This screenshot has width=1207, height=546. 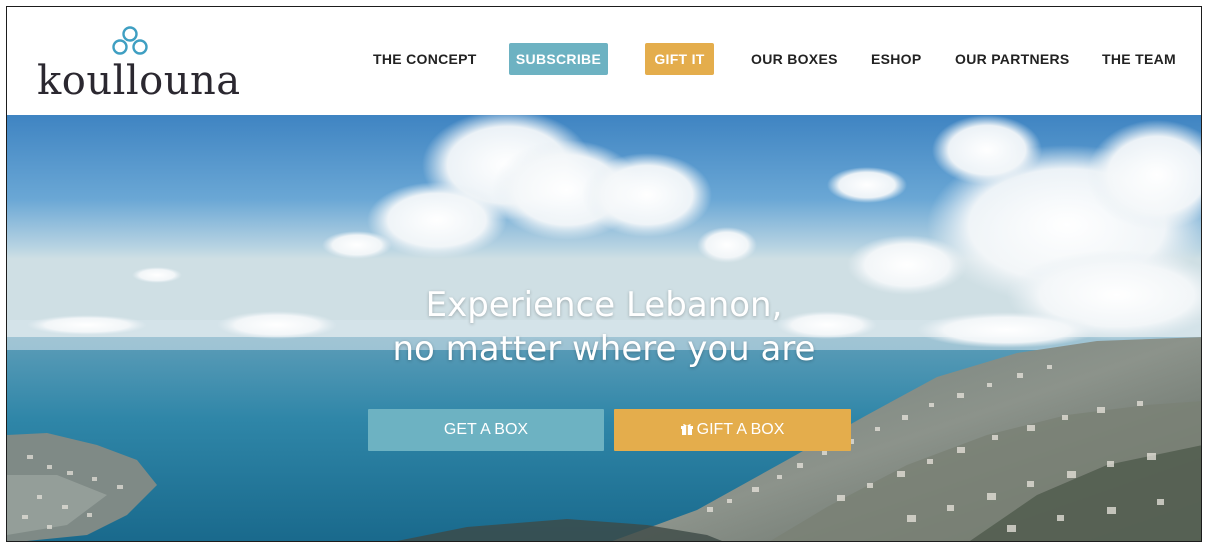 I want to click on hero-headline-line1: Experience Lebanon,, so click(x=604, y=305).